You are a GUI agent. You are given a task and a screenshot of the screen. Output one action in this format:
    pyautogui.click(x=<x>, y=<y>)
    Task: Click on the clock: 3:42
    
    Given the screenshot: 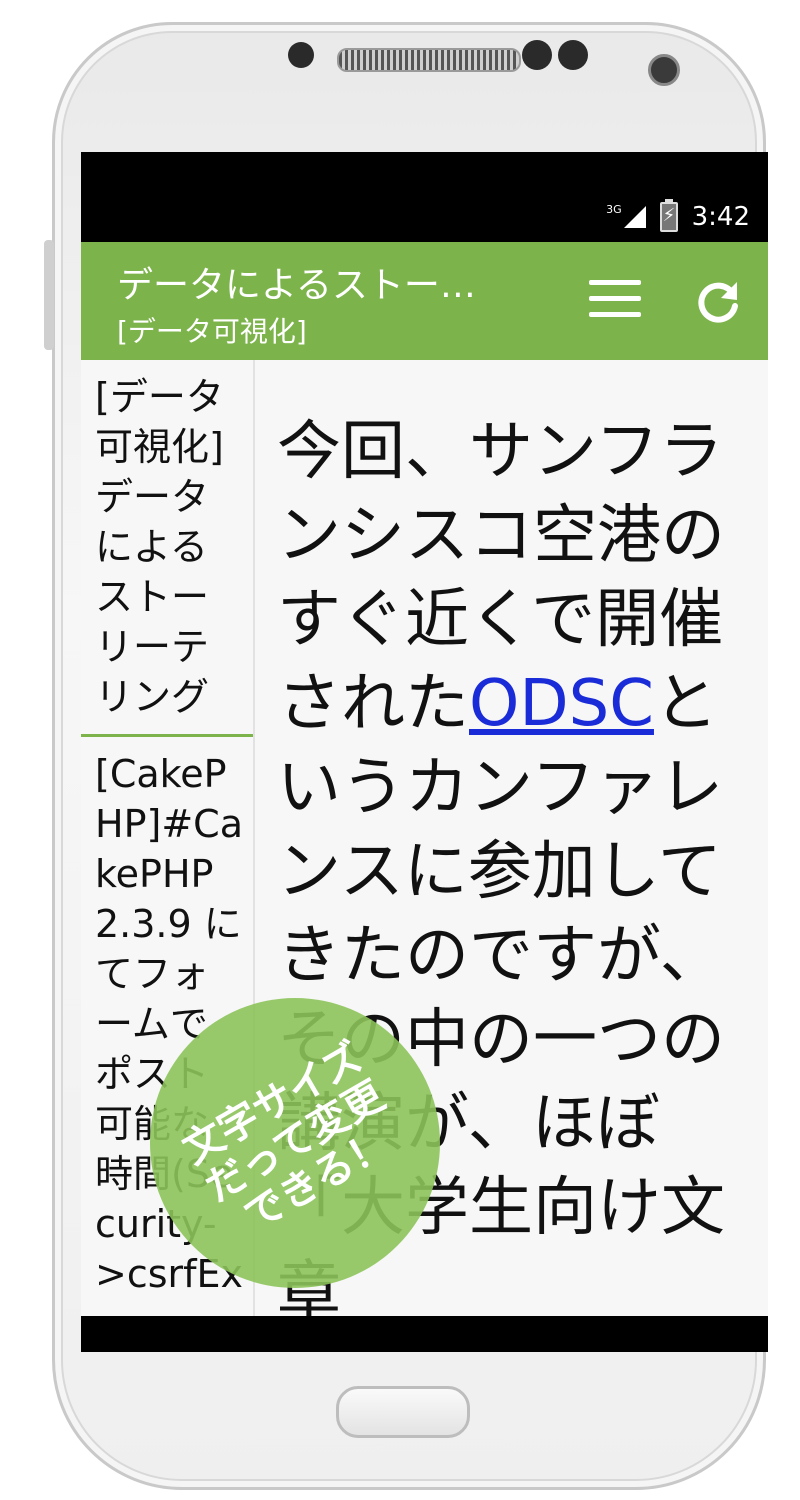 What is the action you would take?
    pyautogui.click(x=720, y=217)
    